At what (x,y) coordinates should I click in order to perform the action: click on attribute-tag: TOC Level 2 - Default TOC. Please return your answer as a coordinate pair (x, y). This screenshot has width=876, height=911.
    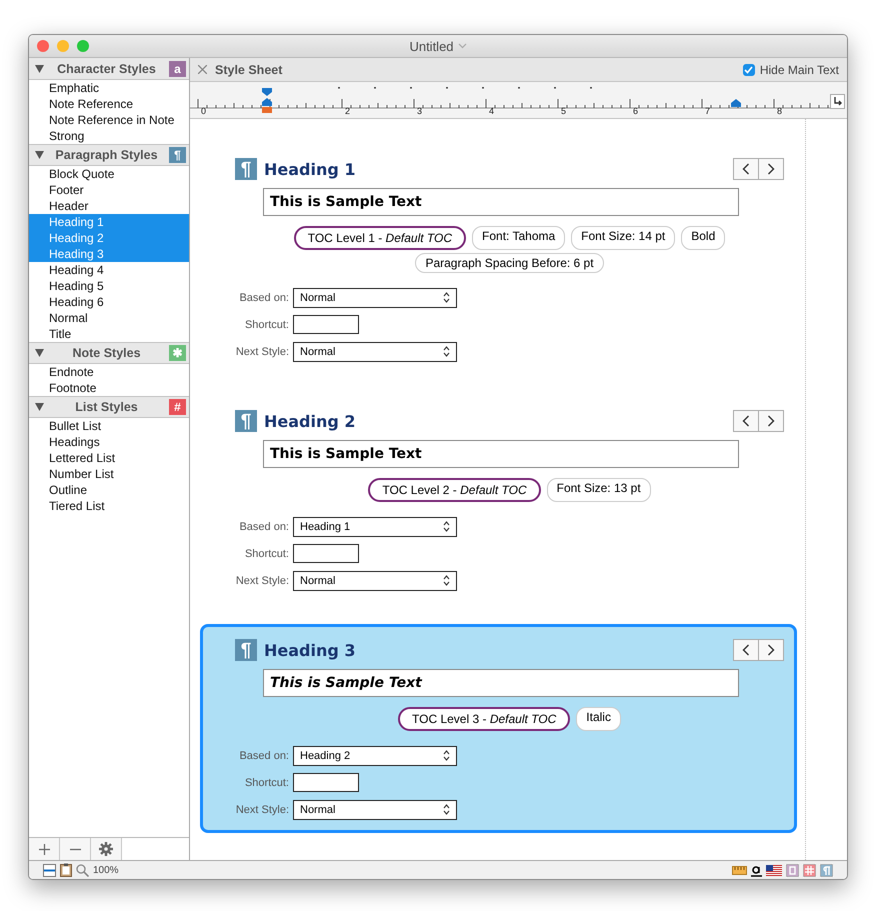
    Looking at the image, I should click on (454, 490).